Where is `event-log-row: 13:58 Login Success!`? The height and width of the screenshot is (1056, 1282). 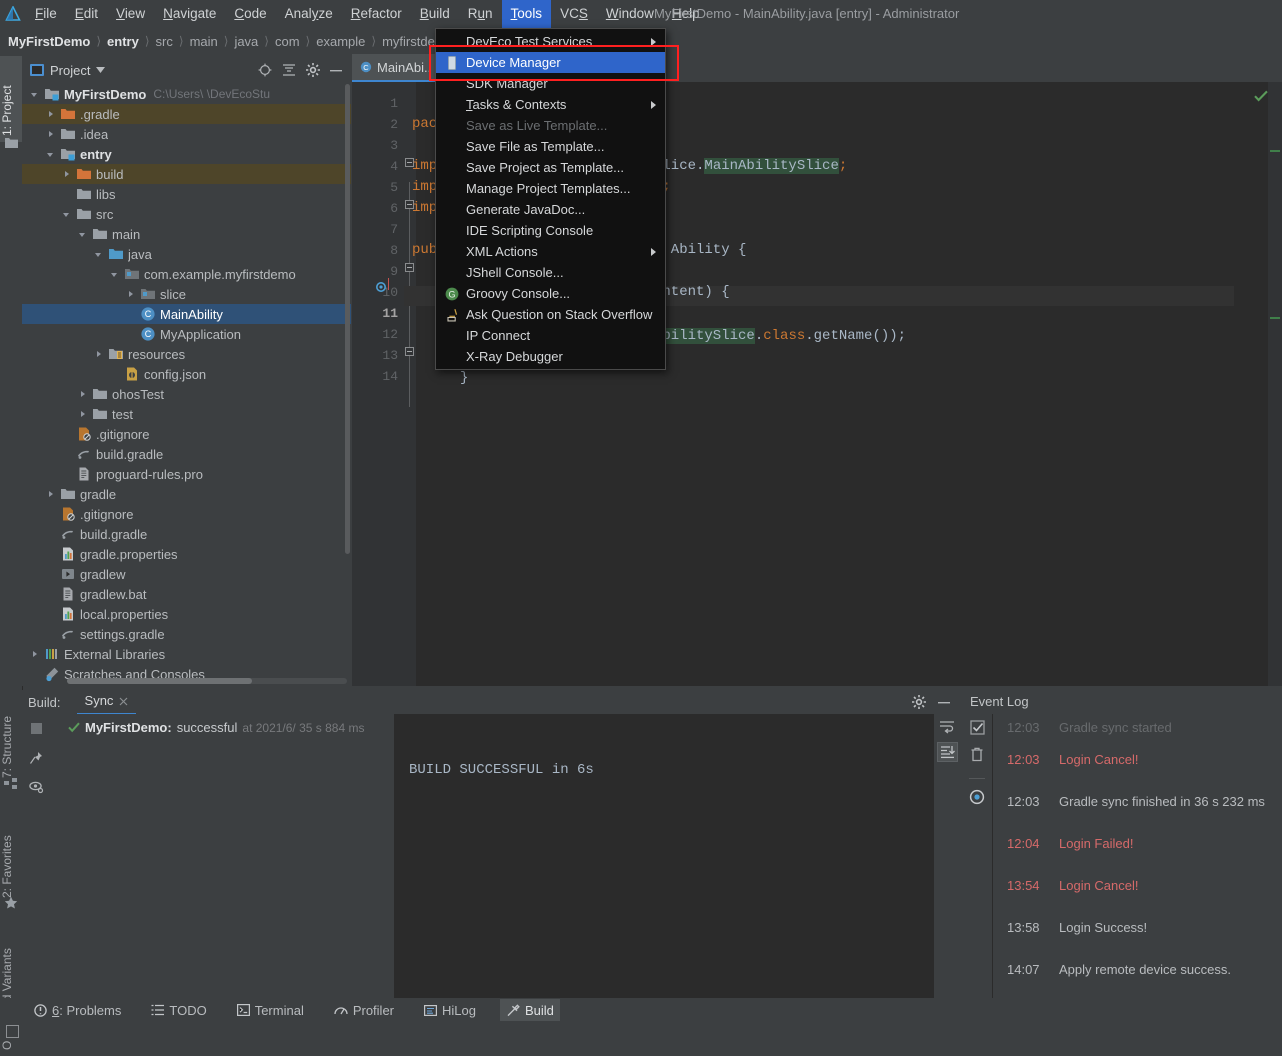 event-log-row: 13:58 Login Success! is located at coordinates (1137, 927).